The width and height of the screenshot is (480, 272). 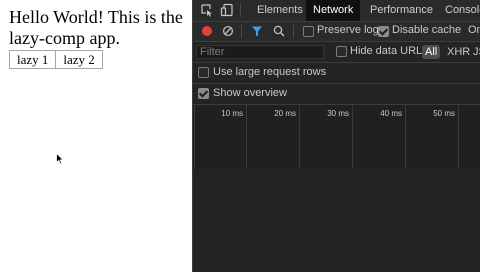 I want to click on filter-type-xhr: XHR, so click(x=458, y=52).